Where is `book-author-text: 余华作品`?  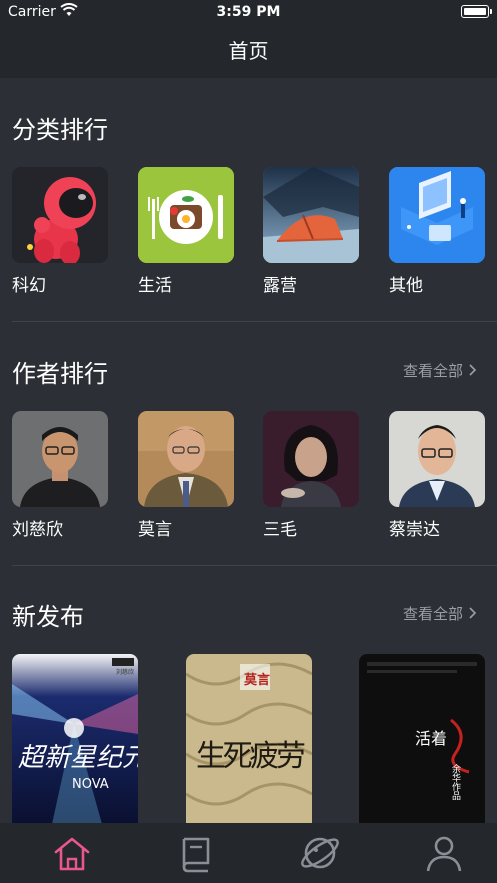 book-author-text: 余华作品 is located at coordinates (455, 782).